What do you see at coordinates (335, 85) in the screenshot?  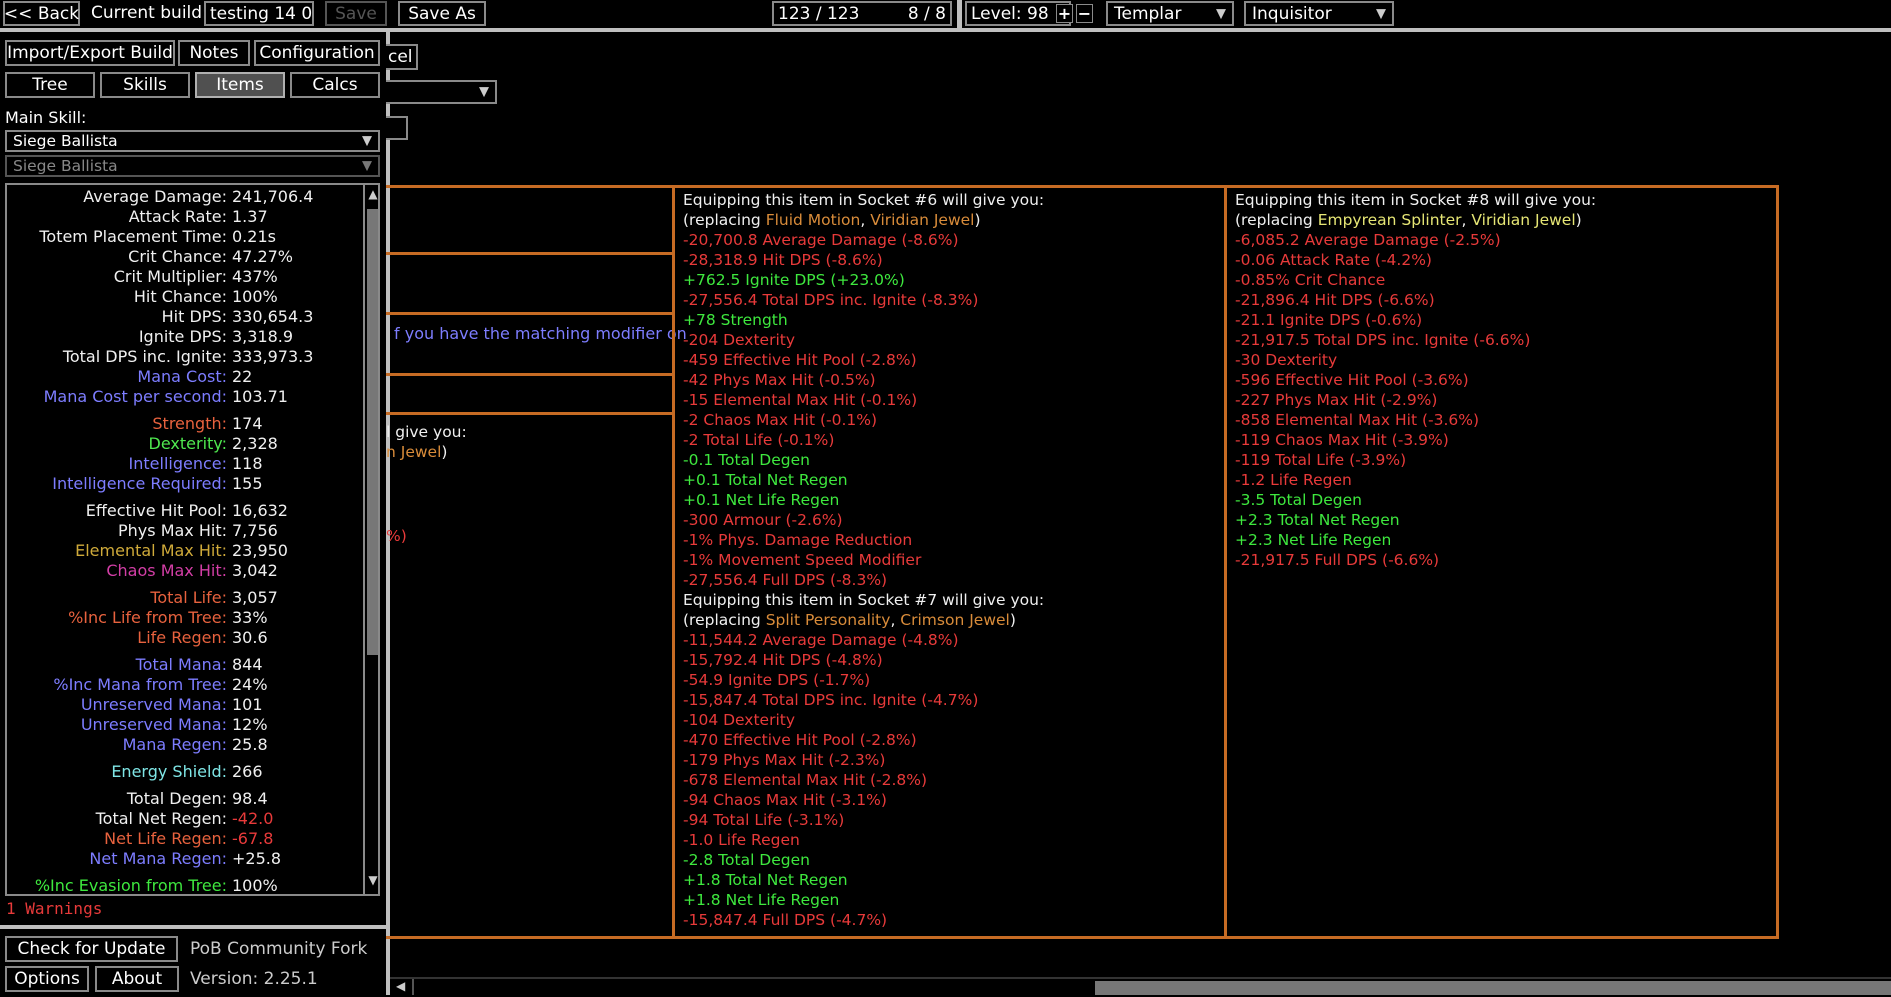 I see `tab-calcs: Calcs` at bounding box center [335, 85].